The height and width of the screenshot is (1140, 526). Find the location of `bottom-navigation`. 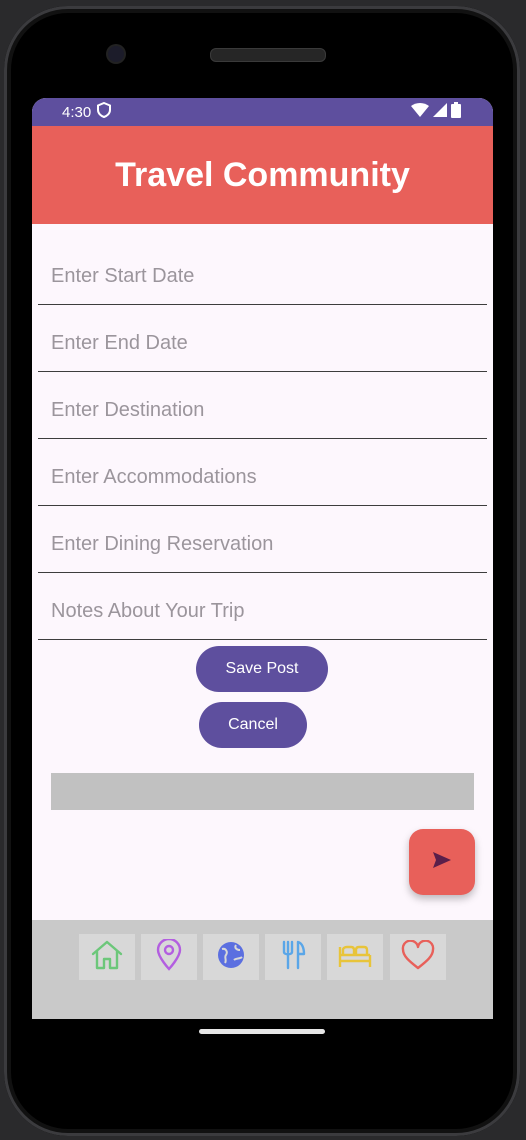

bottom-navigation is located at coordinates (262, 969).